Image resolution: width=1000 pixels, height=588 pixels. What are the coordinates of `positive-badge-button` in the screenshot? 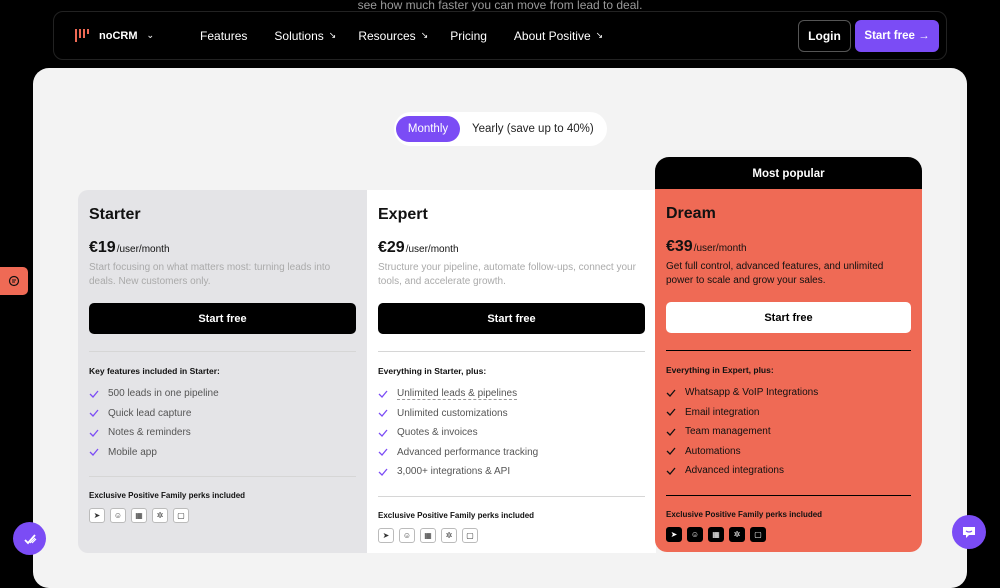 It's located at (29, 538).